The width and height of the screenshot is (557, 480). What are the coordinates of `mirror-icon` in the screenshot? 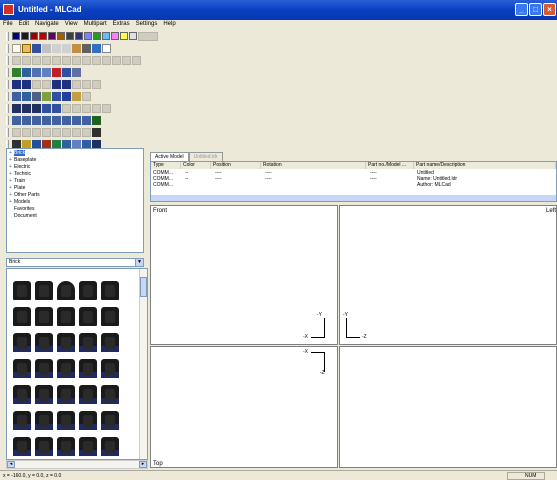 It's located at (86, 60).